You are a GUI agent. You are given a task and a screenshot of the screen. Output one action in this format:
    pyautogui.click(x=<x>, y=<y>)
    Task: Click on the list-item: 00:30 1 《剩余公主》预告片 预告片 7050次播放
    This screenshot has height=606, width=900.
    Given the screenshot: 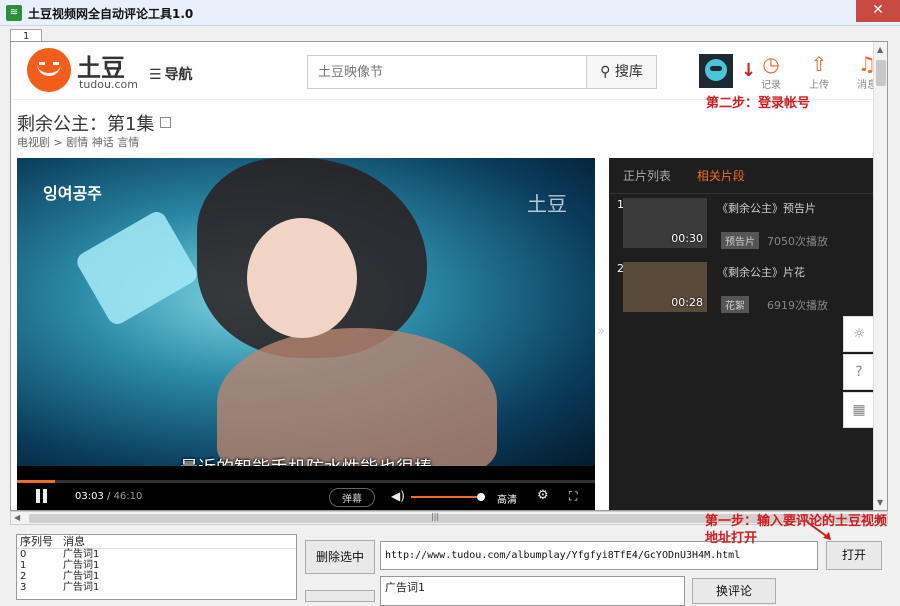 What is the action you would take?
    pyautogui.click(x=742, y=228)
    